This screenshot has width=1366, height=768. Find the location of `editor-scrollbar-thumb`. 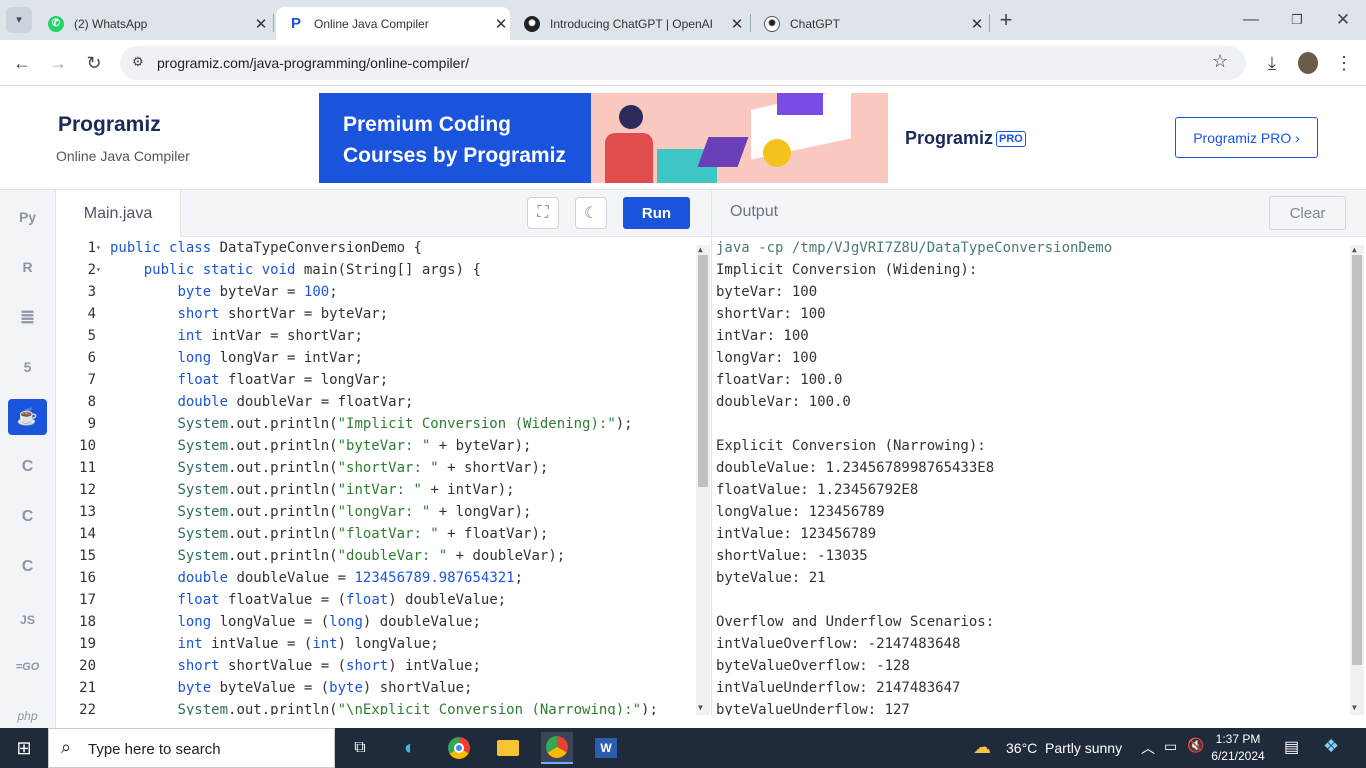

editor-scrollbar-thumb is located at coordinates (703, 371).